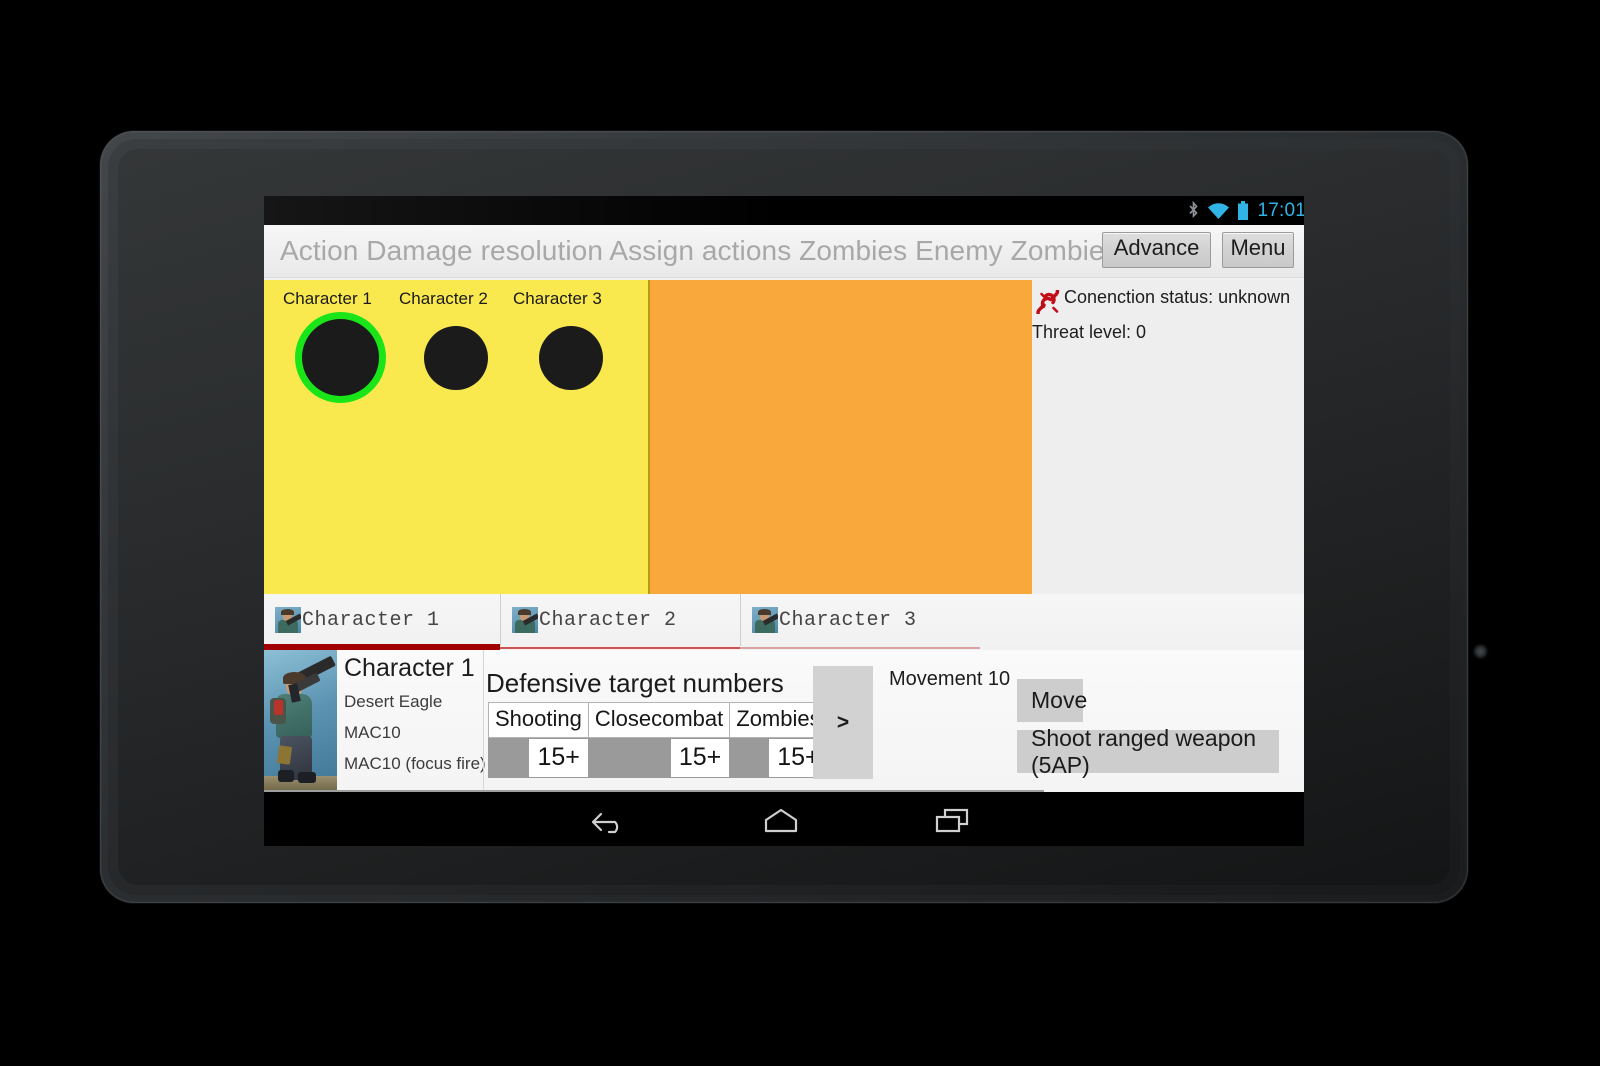  Describe the element at coordinates (1156, 250) in the screenshot. I see `advance-button: Advance` at that location.